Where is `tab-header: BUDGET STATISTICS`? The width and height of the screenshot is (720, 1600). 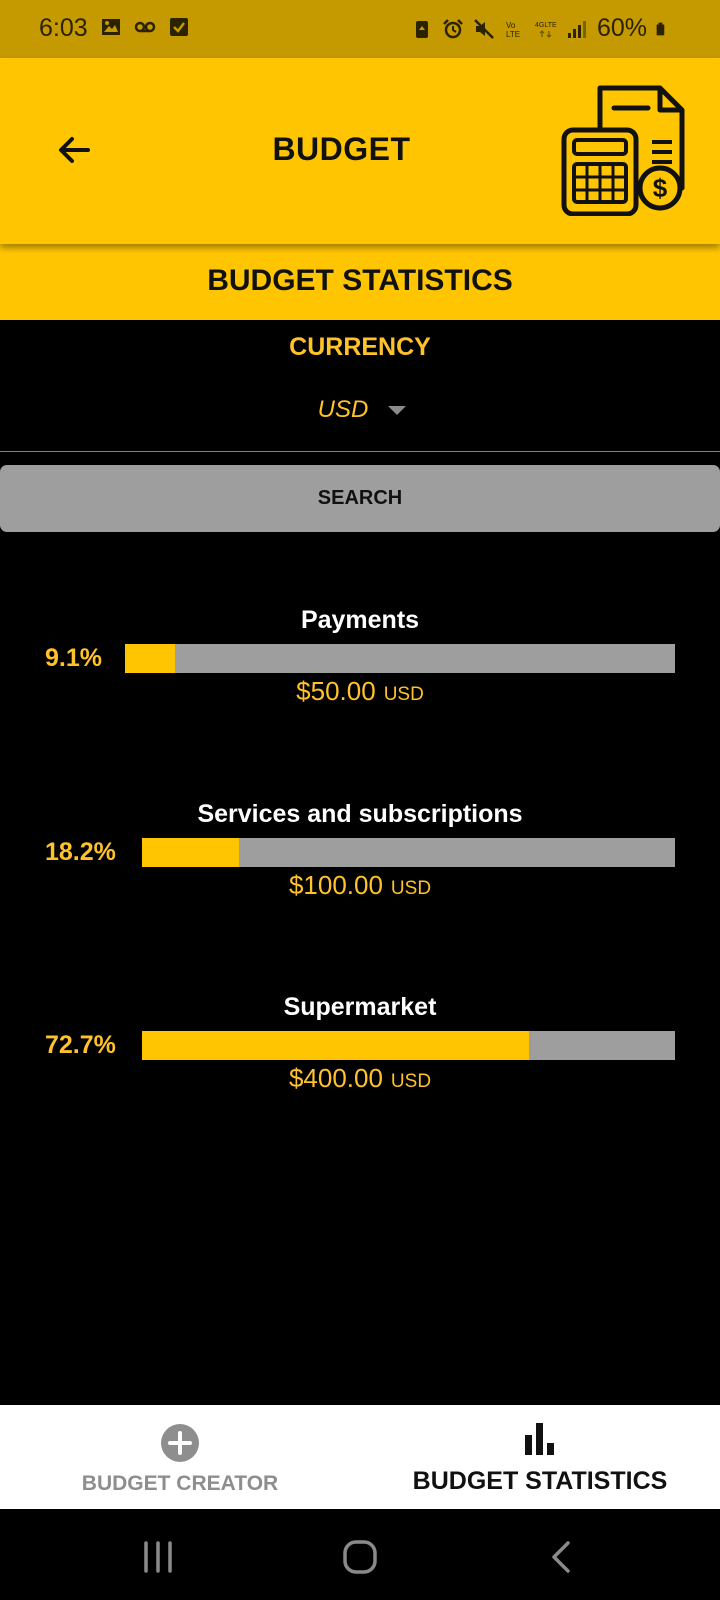 tab-header: BUDGET STATISTICS is located at coordinates (360, 282).